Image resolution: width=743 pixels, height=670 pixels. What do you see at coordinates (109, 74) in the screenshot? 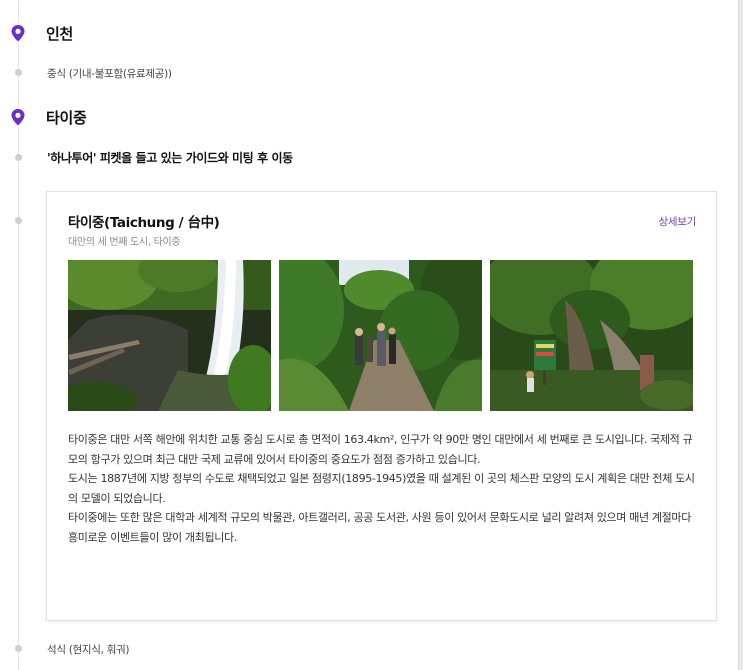
I see `meal-info: 중식 (기내-불포함(유료제공))` at bounding box center [109, 74].